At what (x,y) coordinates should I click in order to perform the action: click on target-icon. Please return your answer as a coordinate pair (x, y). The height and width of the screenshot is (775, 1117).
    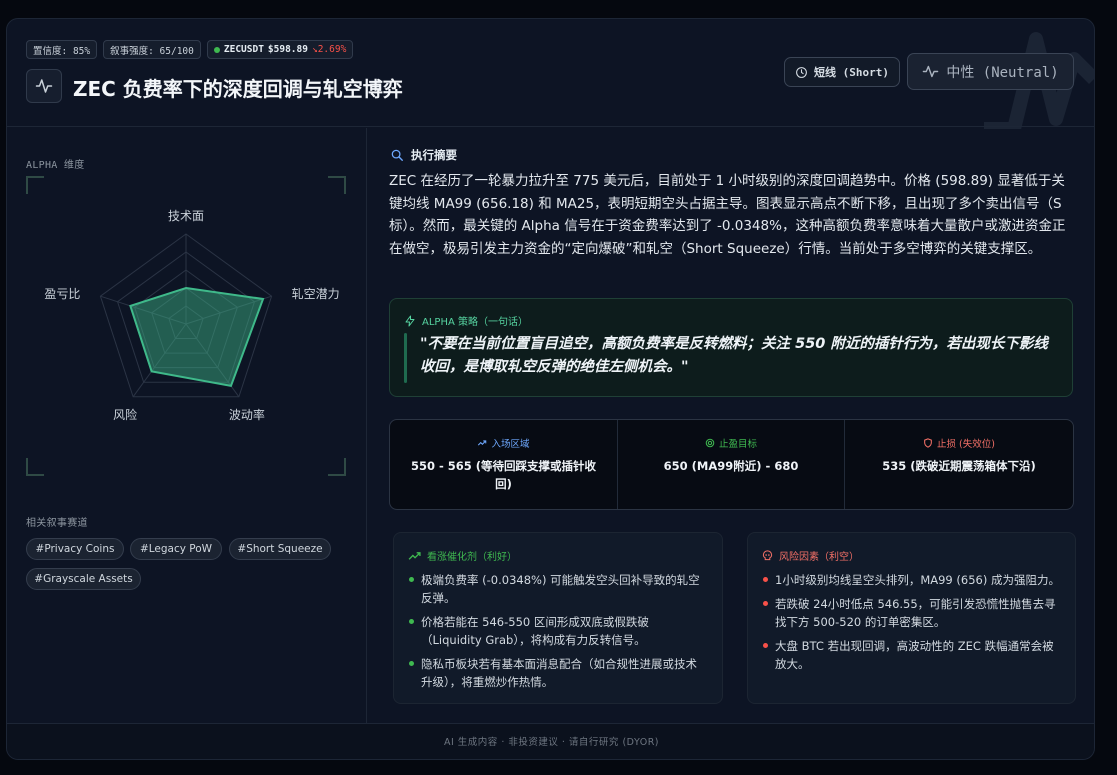
    Looking at the image, I should click on (710, 443).